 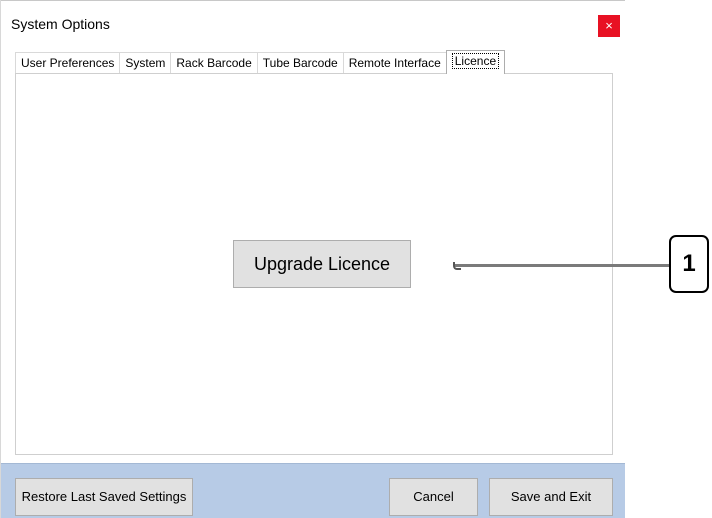 I want to click on tab-user-preferences: User Preferences, so click(x=68, y=62).